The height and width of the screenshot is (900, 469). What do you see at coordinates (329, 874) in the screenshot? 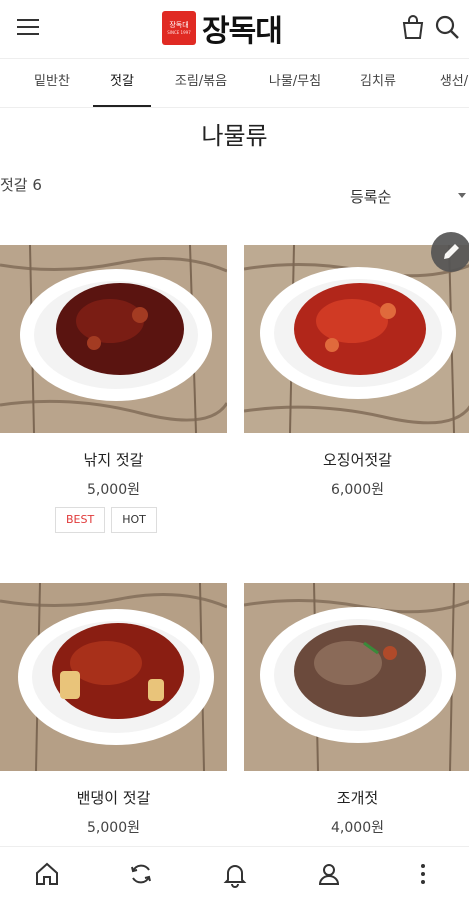
I see `user-icon` at bounding box center [329, 874].